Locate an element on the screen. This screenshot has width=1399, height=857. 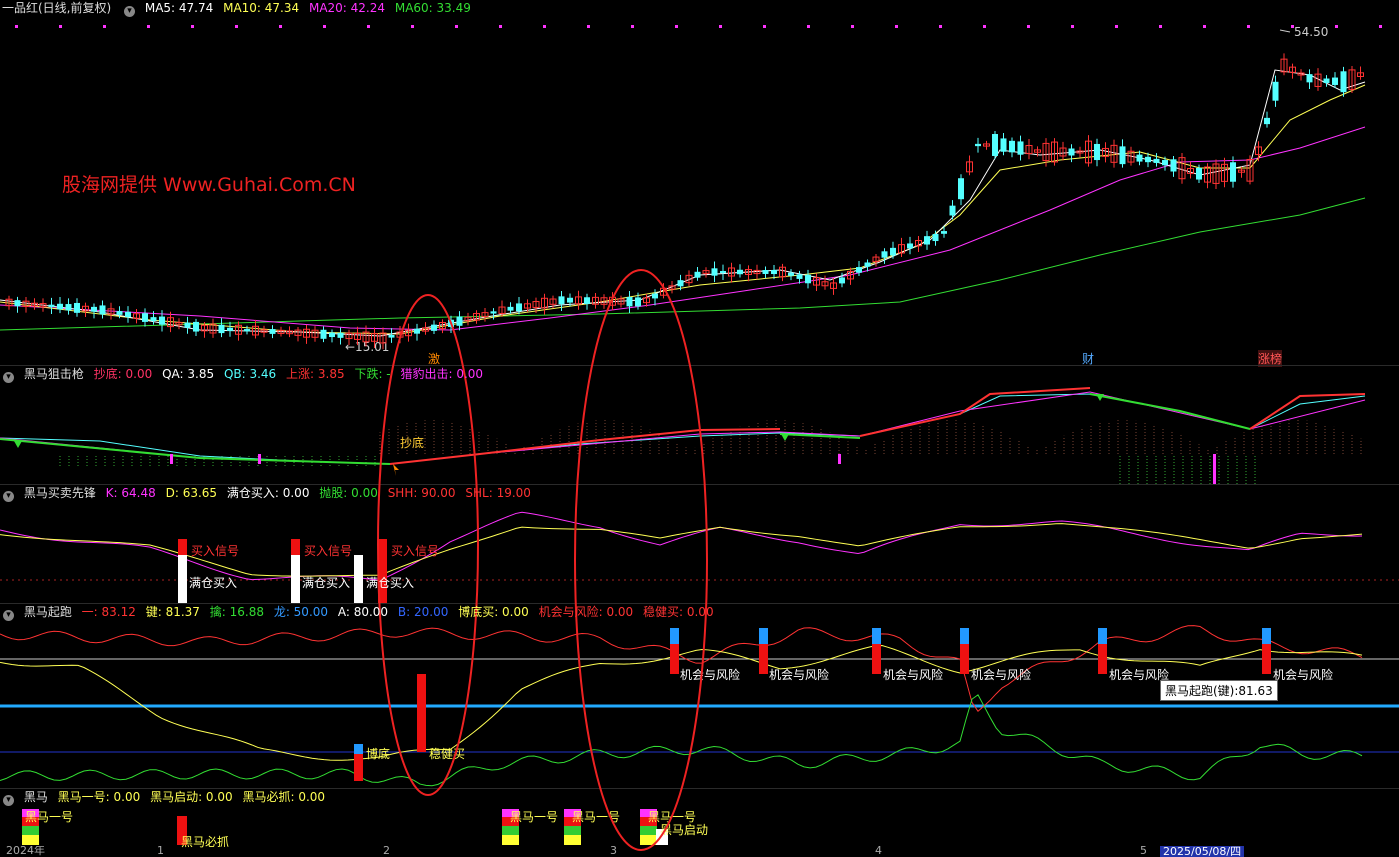
indicator-name: 黑马 is located at coordinates (35, 797).